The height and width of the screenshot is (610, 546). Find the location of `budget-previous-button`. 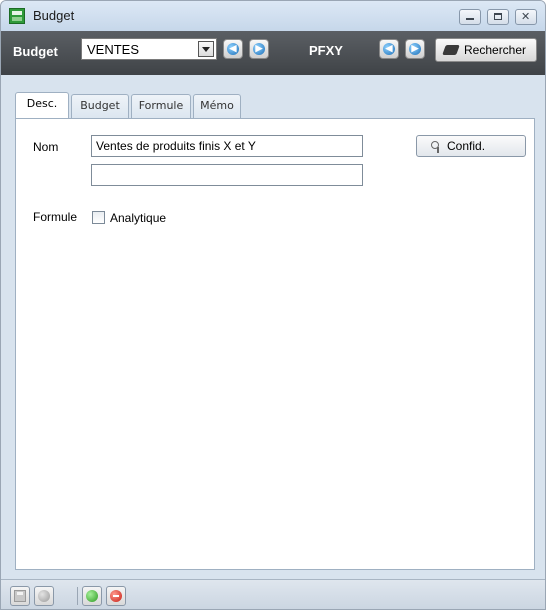

budget-previous-button is located at coordinates (233, 49).